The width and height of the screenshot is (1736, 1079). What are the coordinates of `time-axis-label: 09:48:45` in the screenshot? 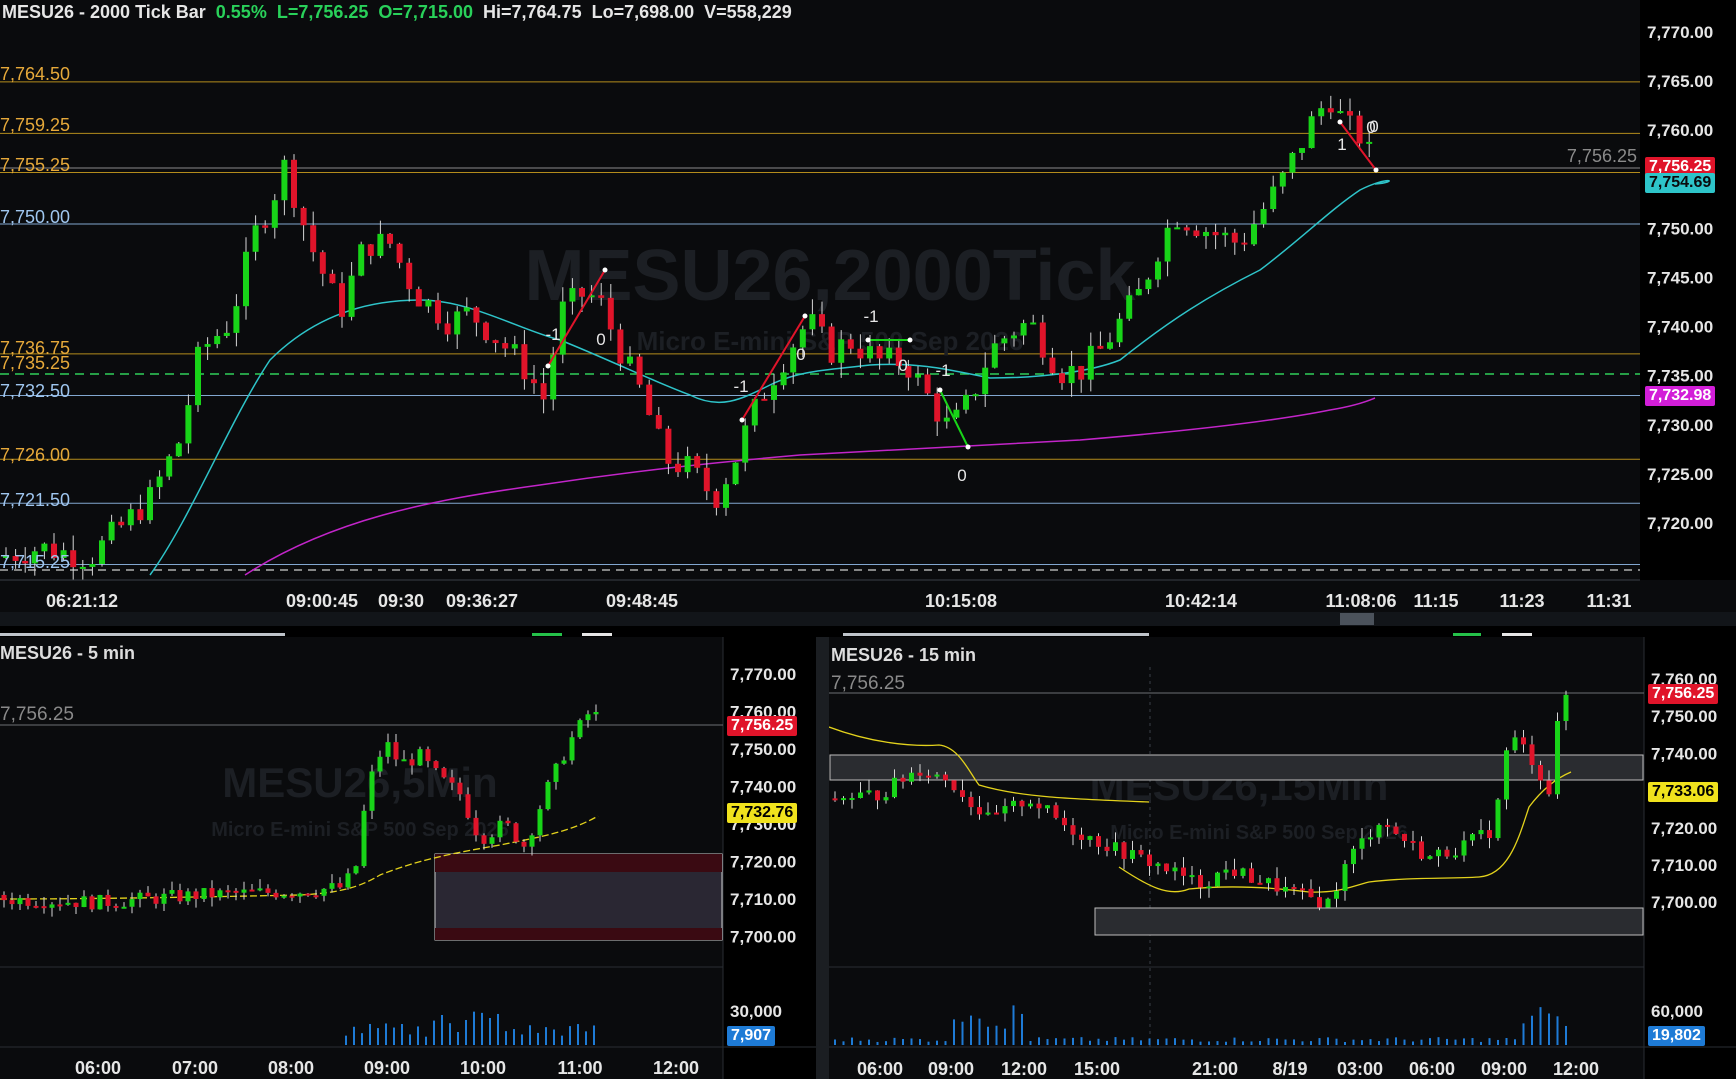 It's located at (642, 601).